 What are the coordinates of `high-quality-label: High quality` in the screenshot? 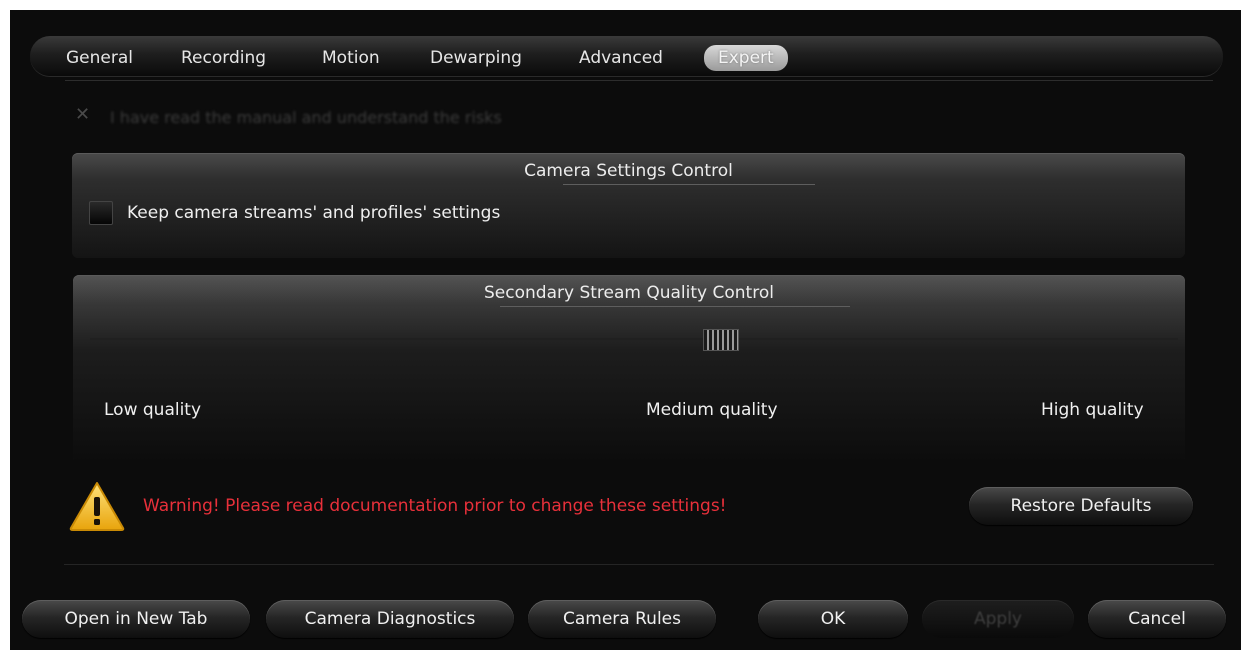 It's located at (1092, 410).